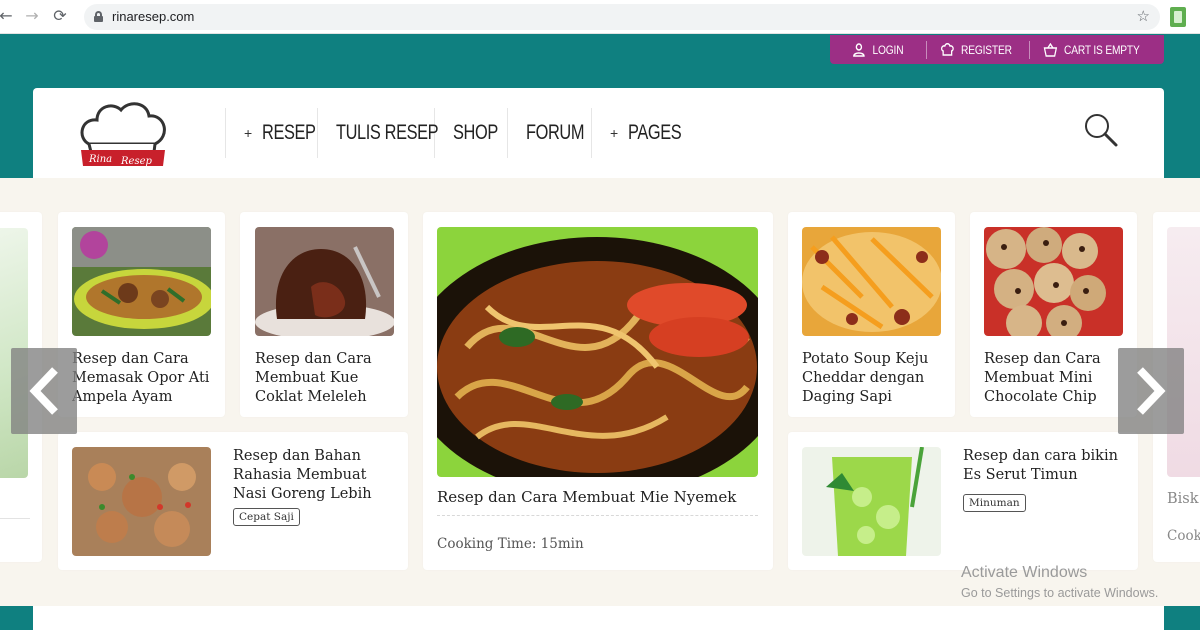  What do you see at coordinates (597, 352) in the screenshot?
I see `recipe-image-mie` at bounding box center [597, 352].